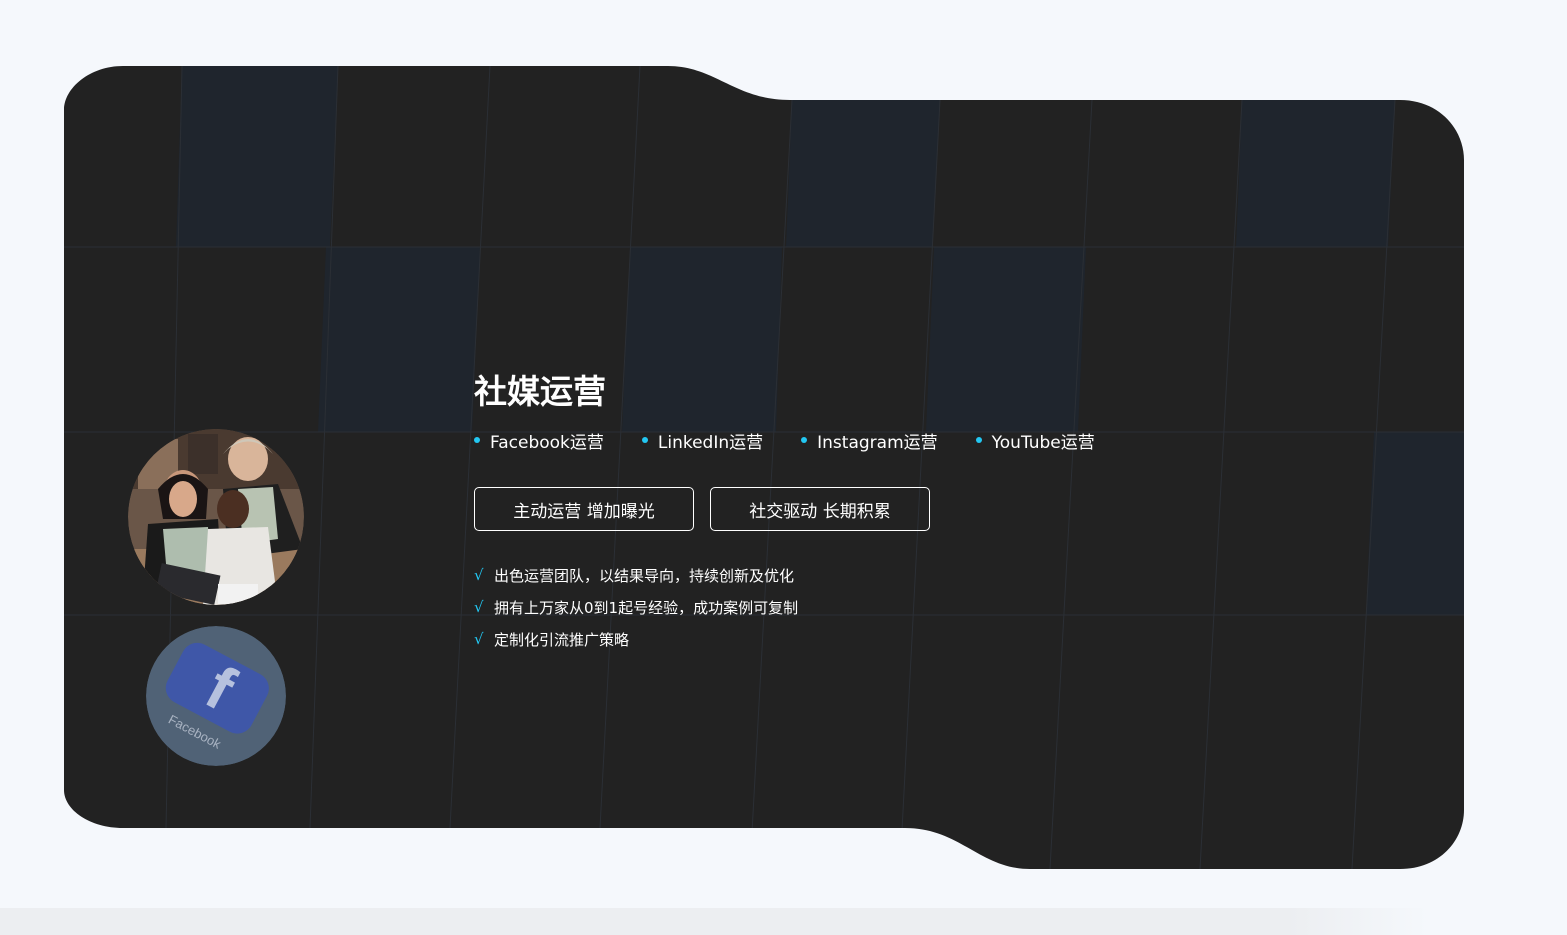 The image size is (1567, 935). Describe the element at coordinates (1043, 442) in the screenshot. I see `platform-label: YouTube运营` at that location.